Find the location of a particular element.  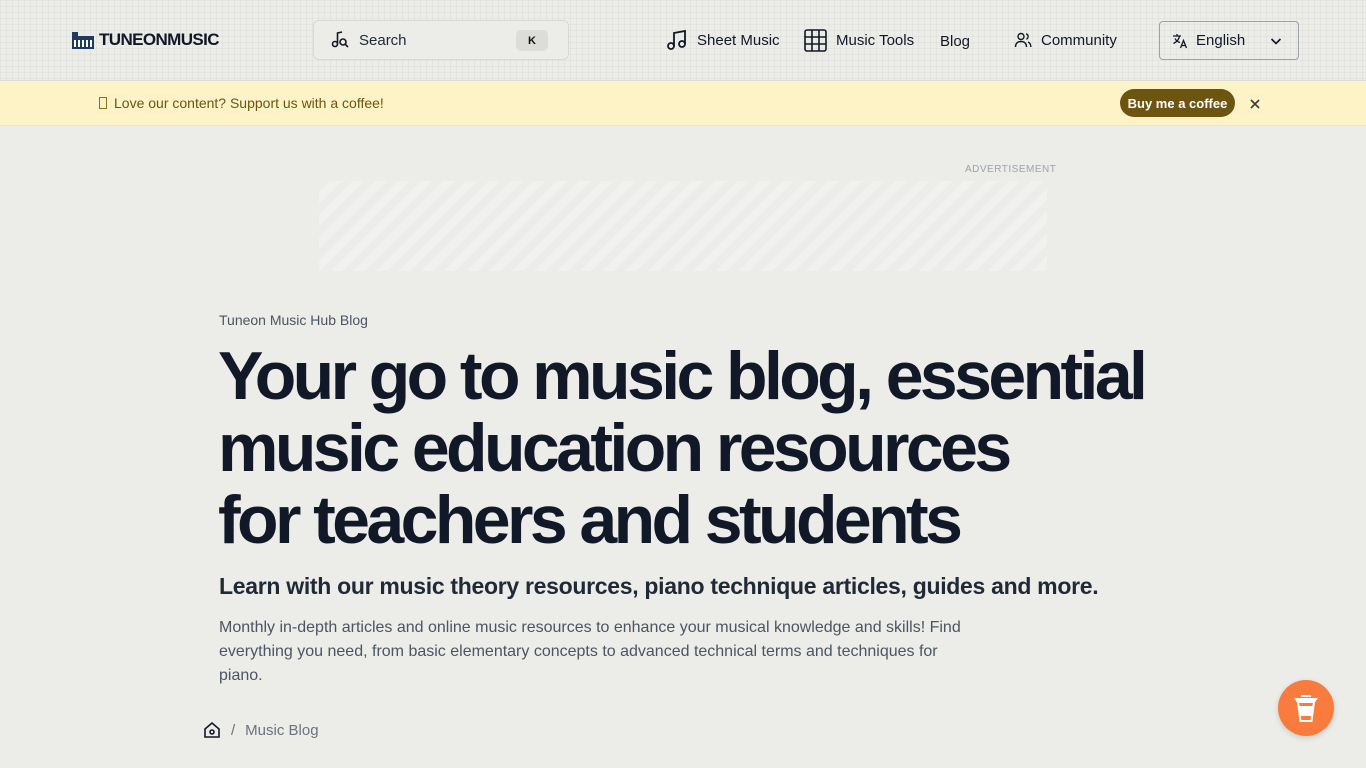

nav-blog: Blog is located at coordinates (955, 41).